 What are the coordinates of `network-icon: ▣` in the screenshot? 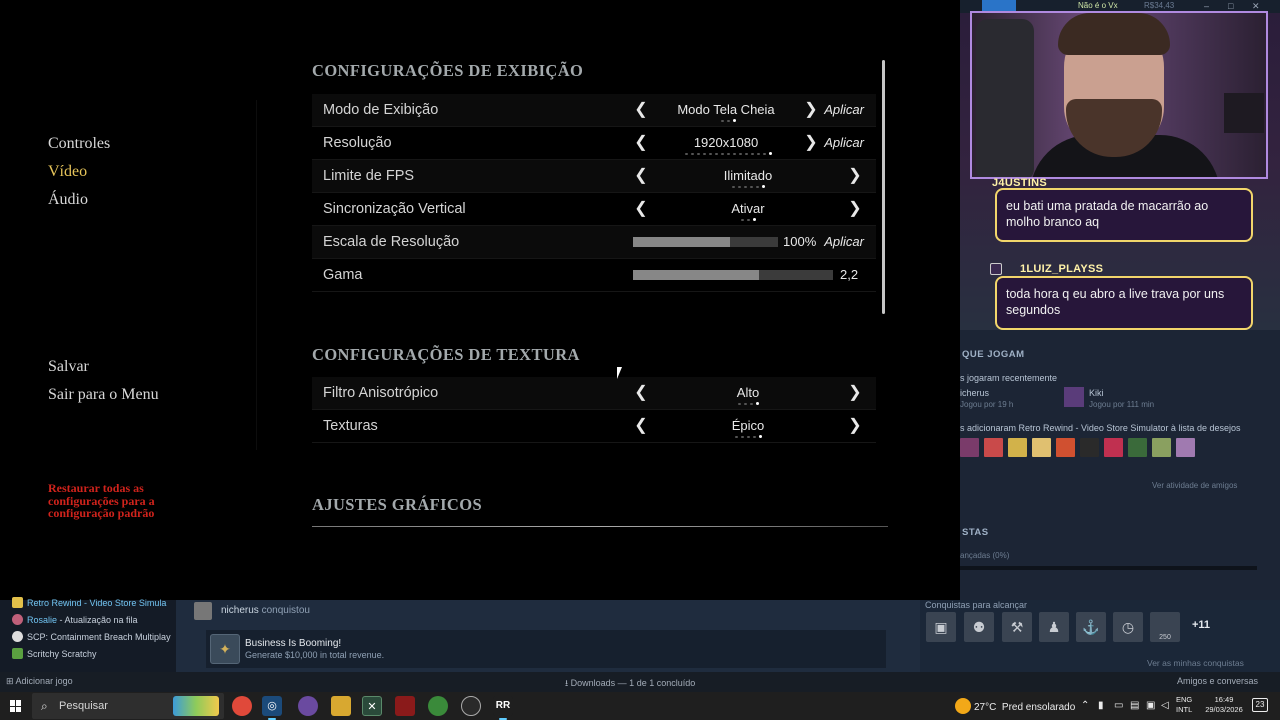 It's located at (1150, 705).